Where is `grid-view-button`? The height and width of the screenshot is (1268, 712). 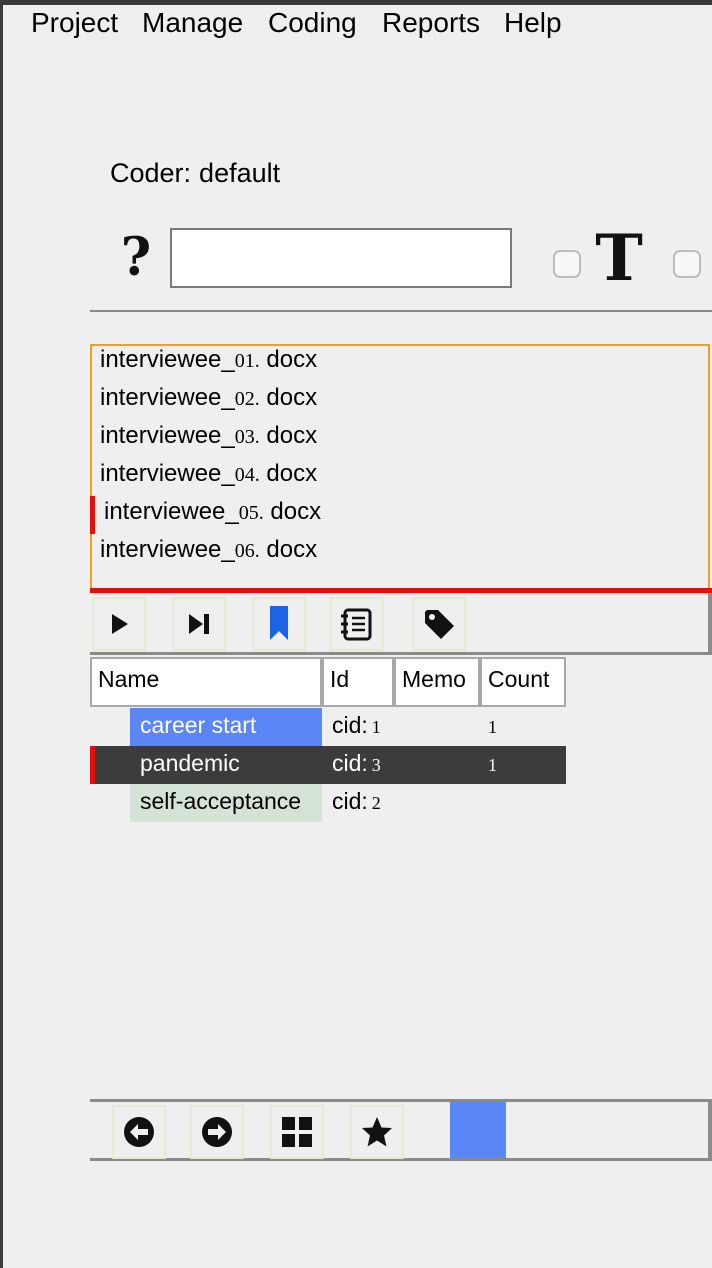
grid-view-button is located at coordinates (297, 1132).